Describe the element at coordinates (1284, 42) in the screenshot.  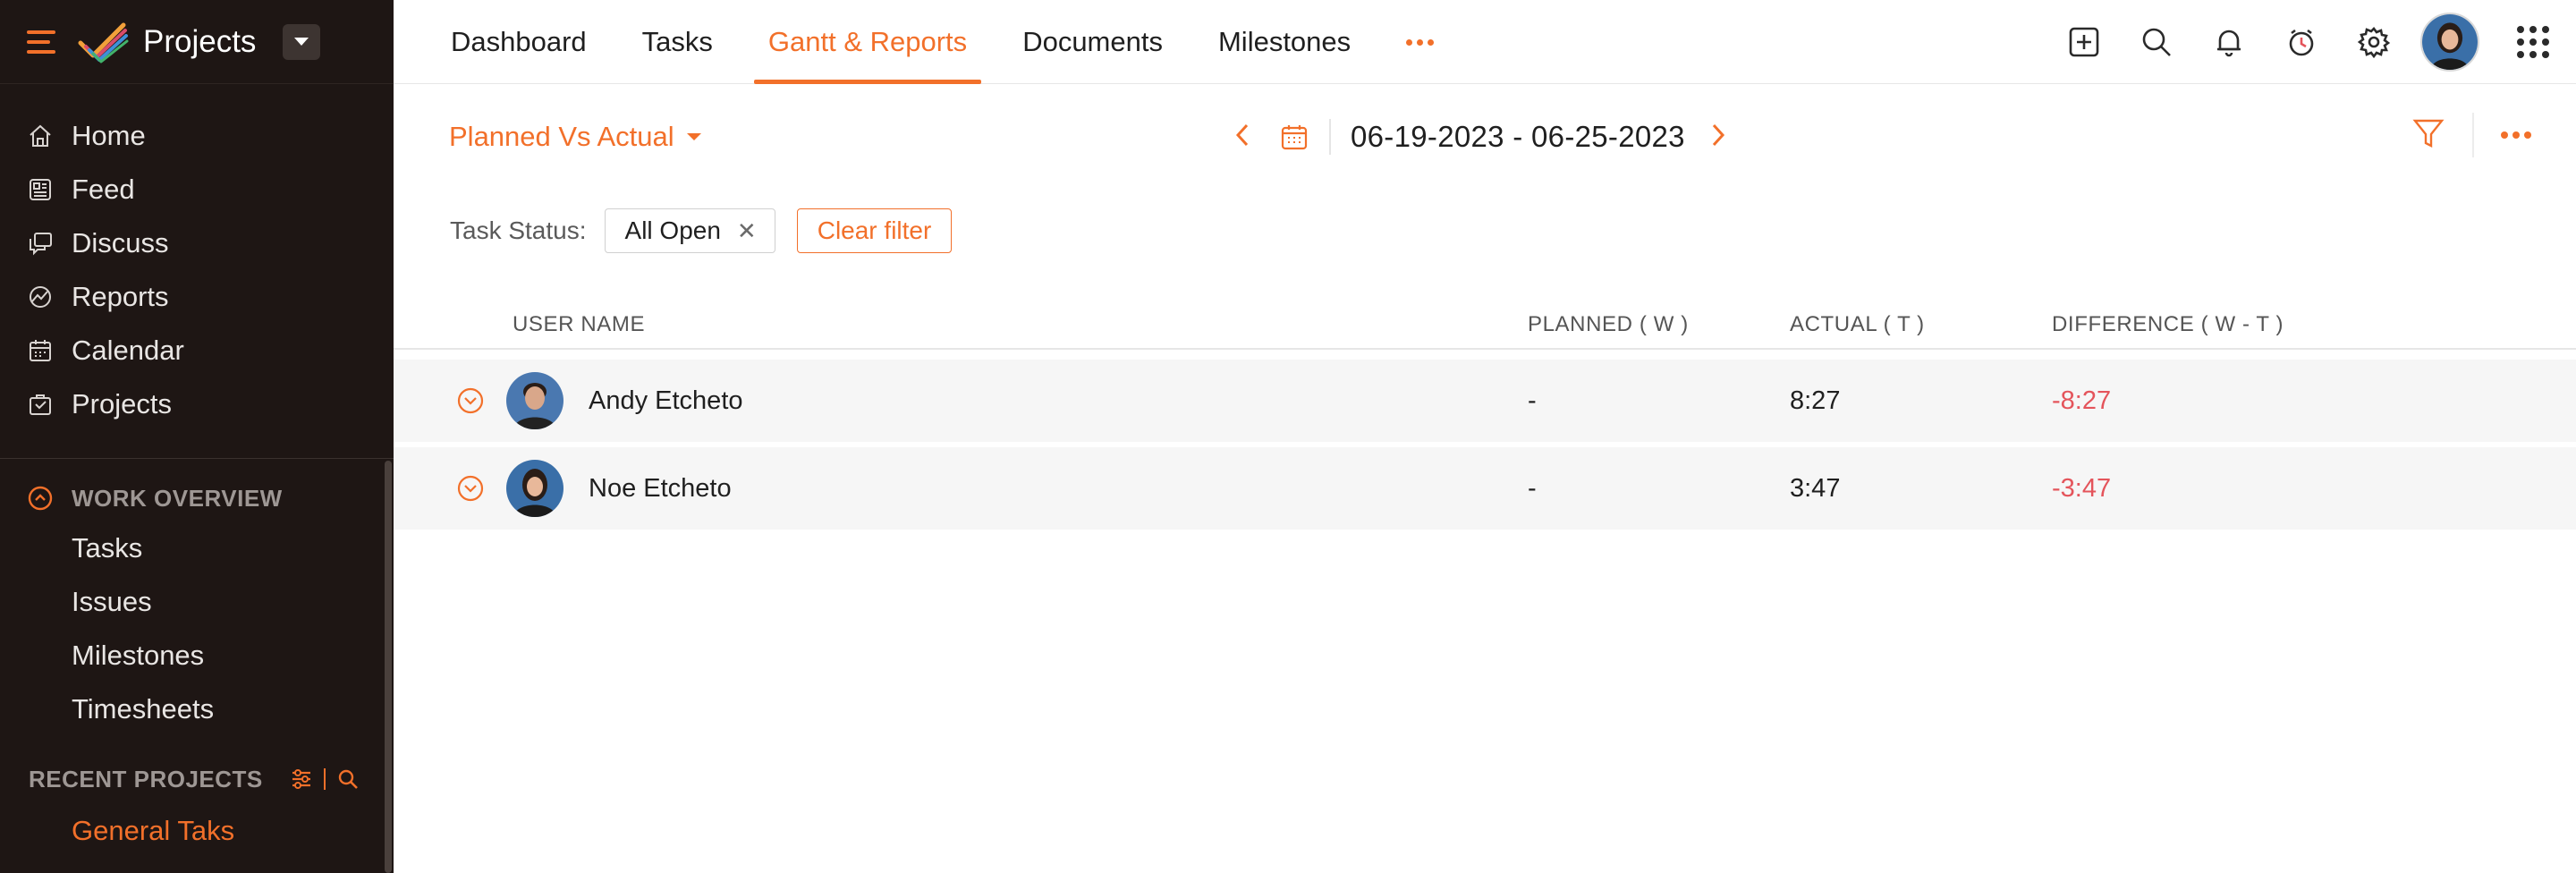
I see `tab-milestones: Milestones` at that location.